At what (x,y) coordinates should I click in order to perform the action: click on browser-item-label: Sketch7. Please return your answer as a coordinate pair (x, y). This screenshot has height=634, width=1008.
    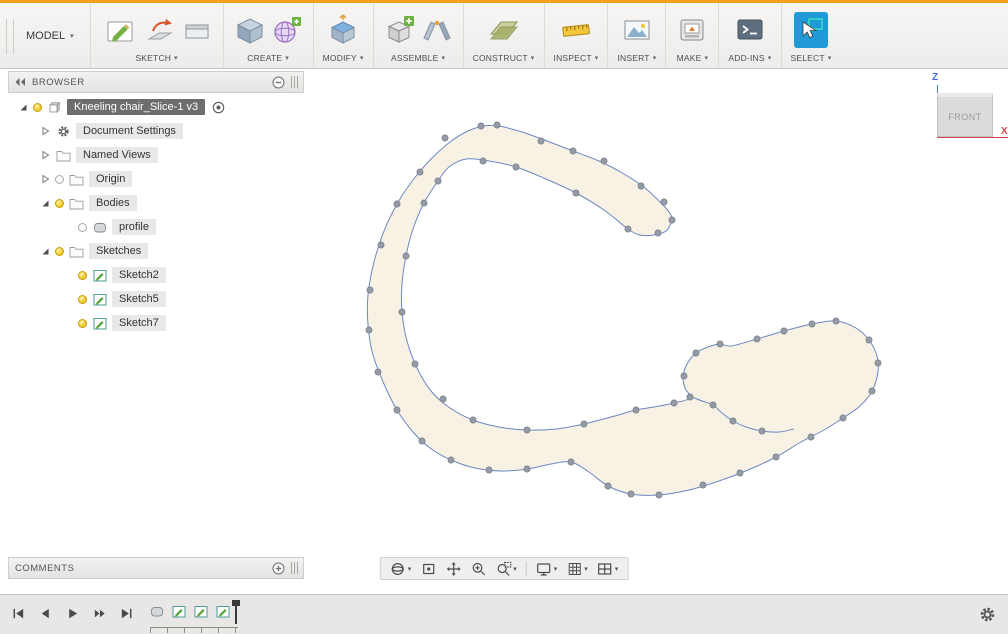
    Looking at the image, I should click on (139, 323).